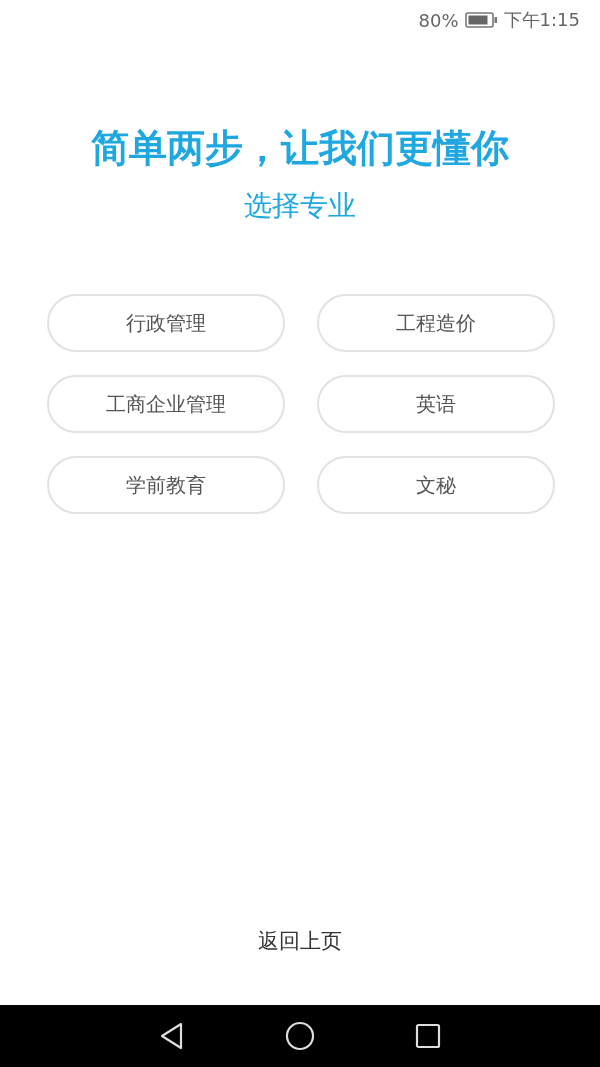  What do you see at coordinates (166, 404) in the screenshot?
I see `major-option: 工商企业管理` at bounding box center [166, 404].